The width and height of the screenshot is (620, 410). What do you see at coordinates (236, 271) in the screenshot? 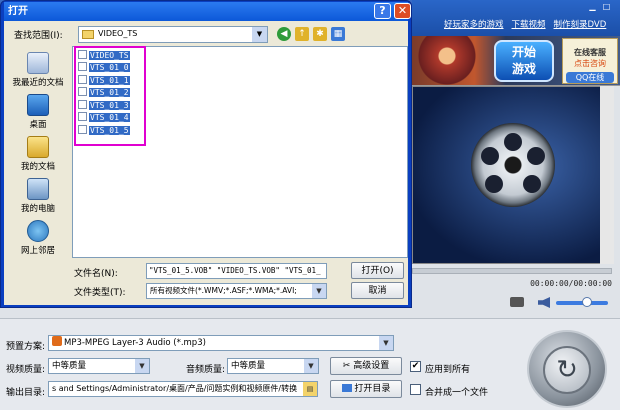
I see `filename-input: "VTS_01_5.VOB" "VIDEO_TS.VOB" "VTS_01_` at bounding box center [236, 271].